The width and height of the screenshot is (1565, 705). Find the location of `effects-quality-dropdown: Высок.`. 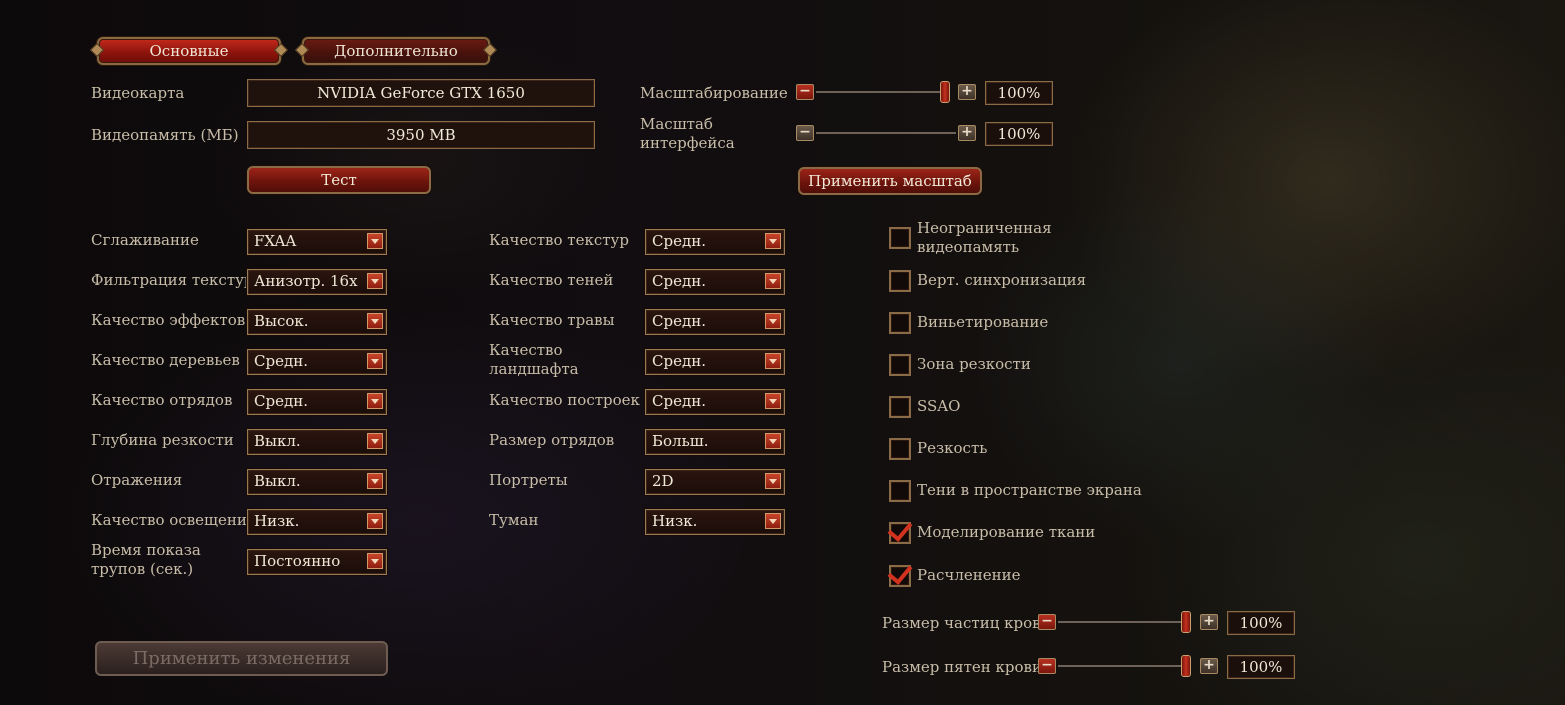

effects-quality-dropdown: Высок. is located at coordinates (317, 322).